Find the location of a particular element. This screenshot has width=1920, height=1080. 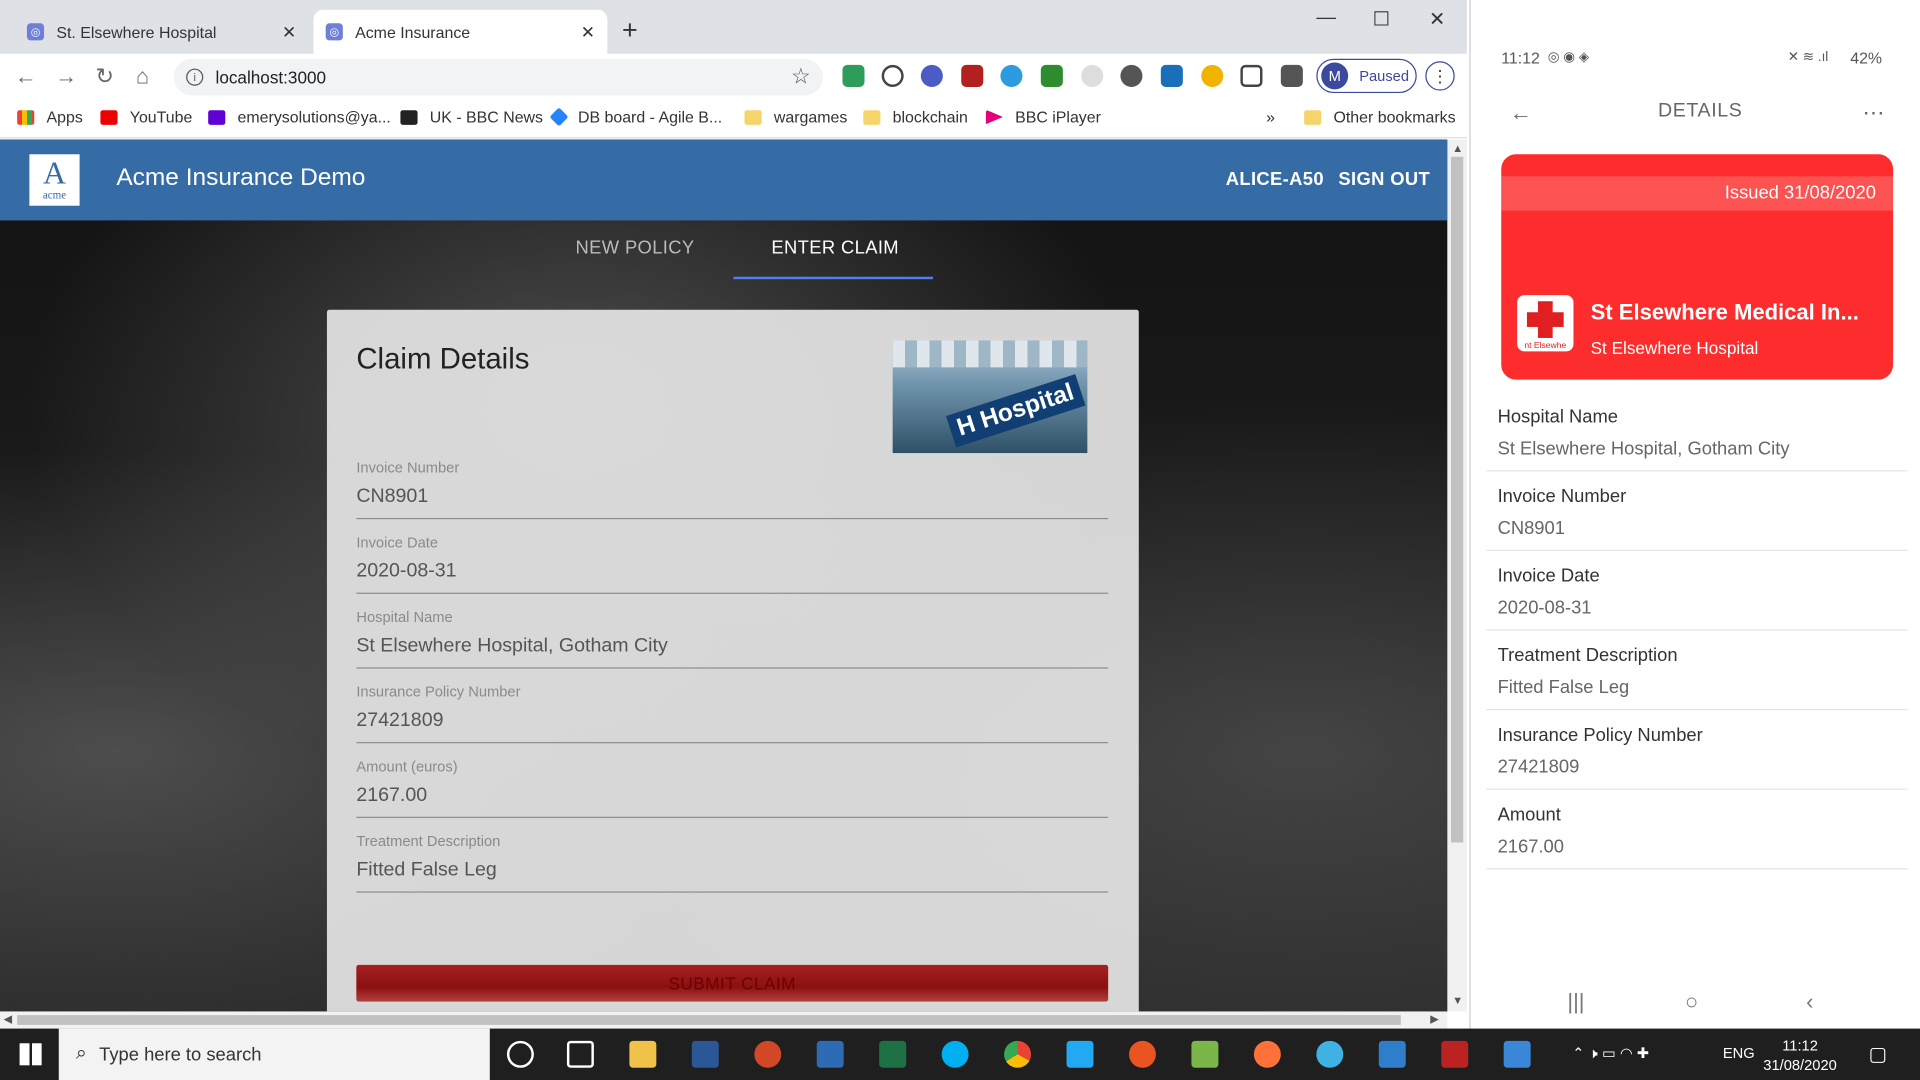

horizontal-scrollbar: ◀ ▶ is located at coordinates (724, 1020).